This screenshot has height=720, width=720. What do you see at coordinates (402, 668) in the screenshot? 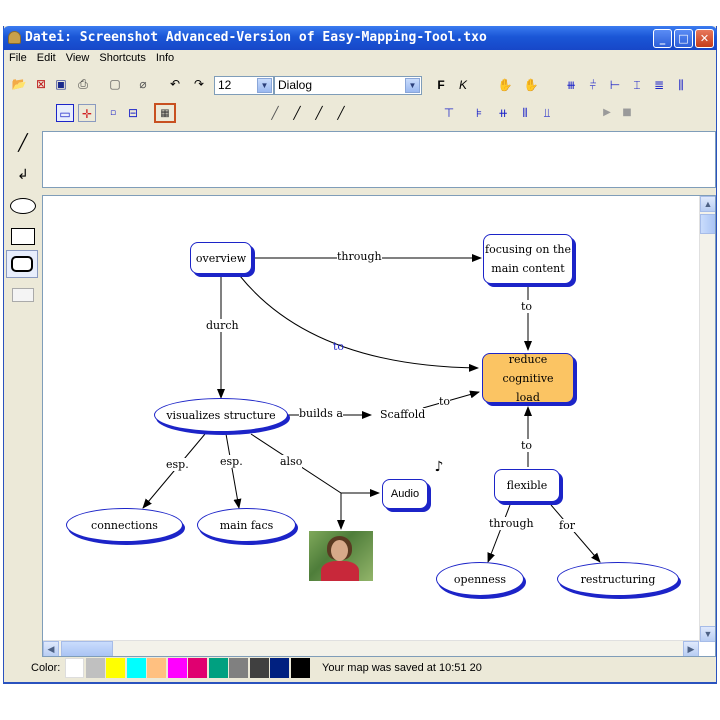
I see `status-message: Your map was saved at 10:51 20` at bounding box center [402, 668].